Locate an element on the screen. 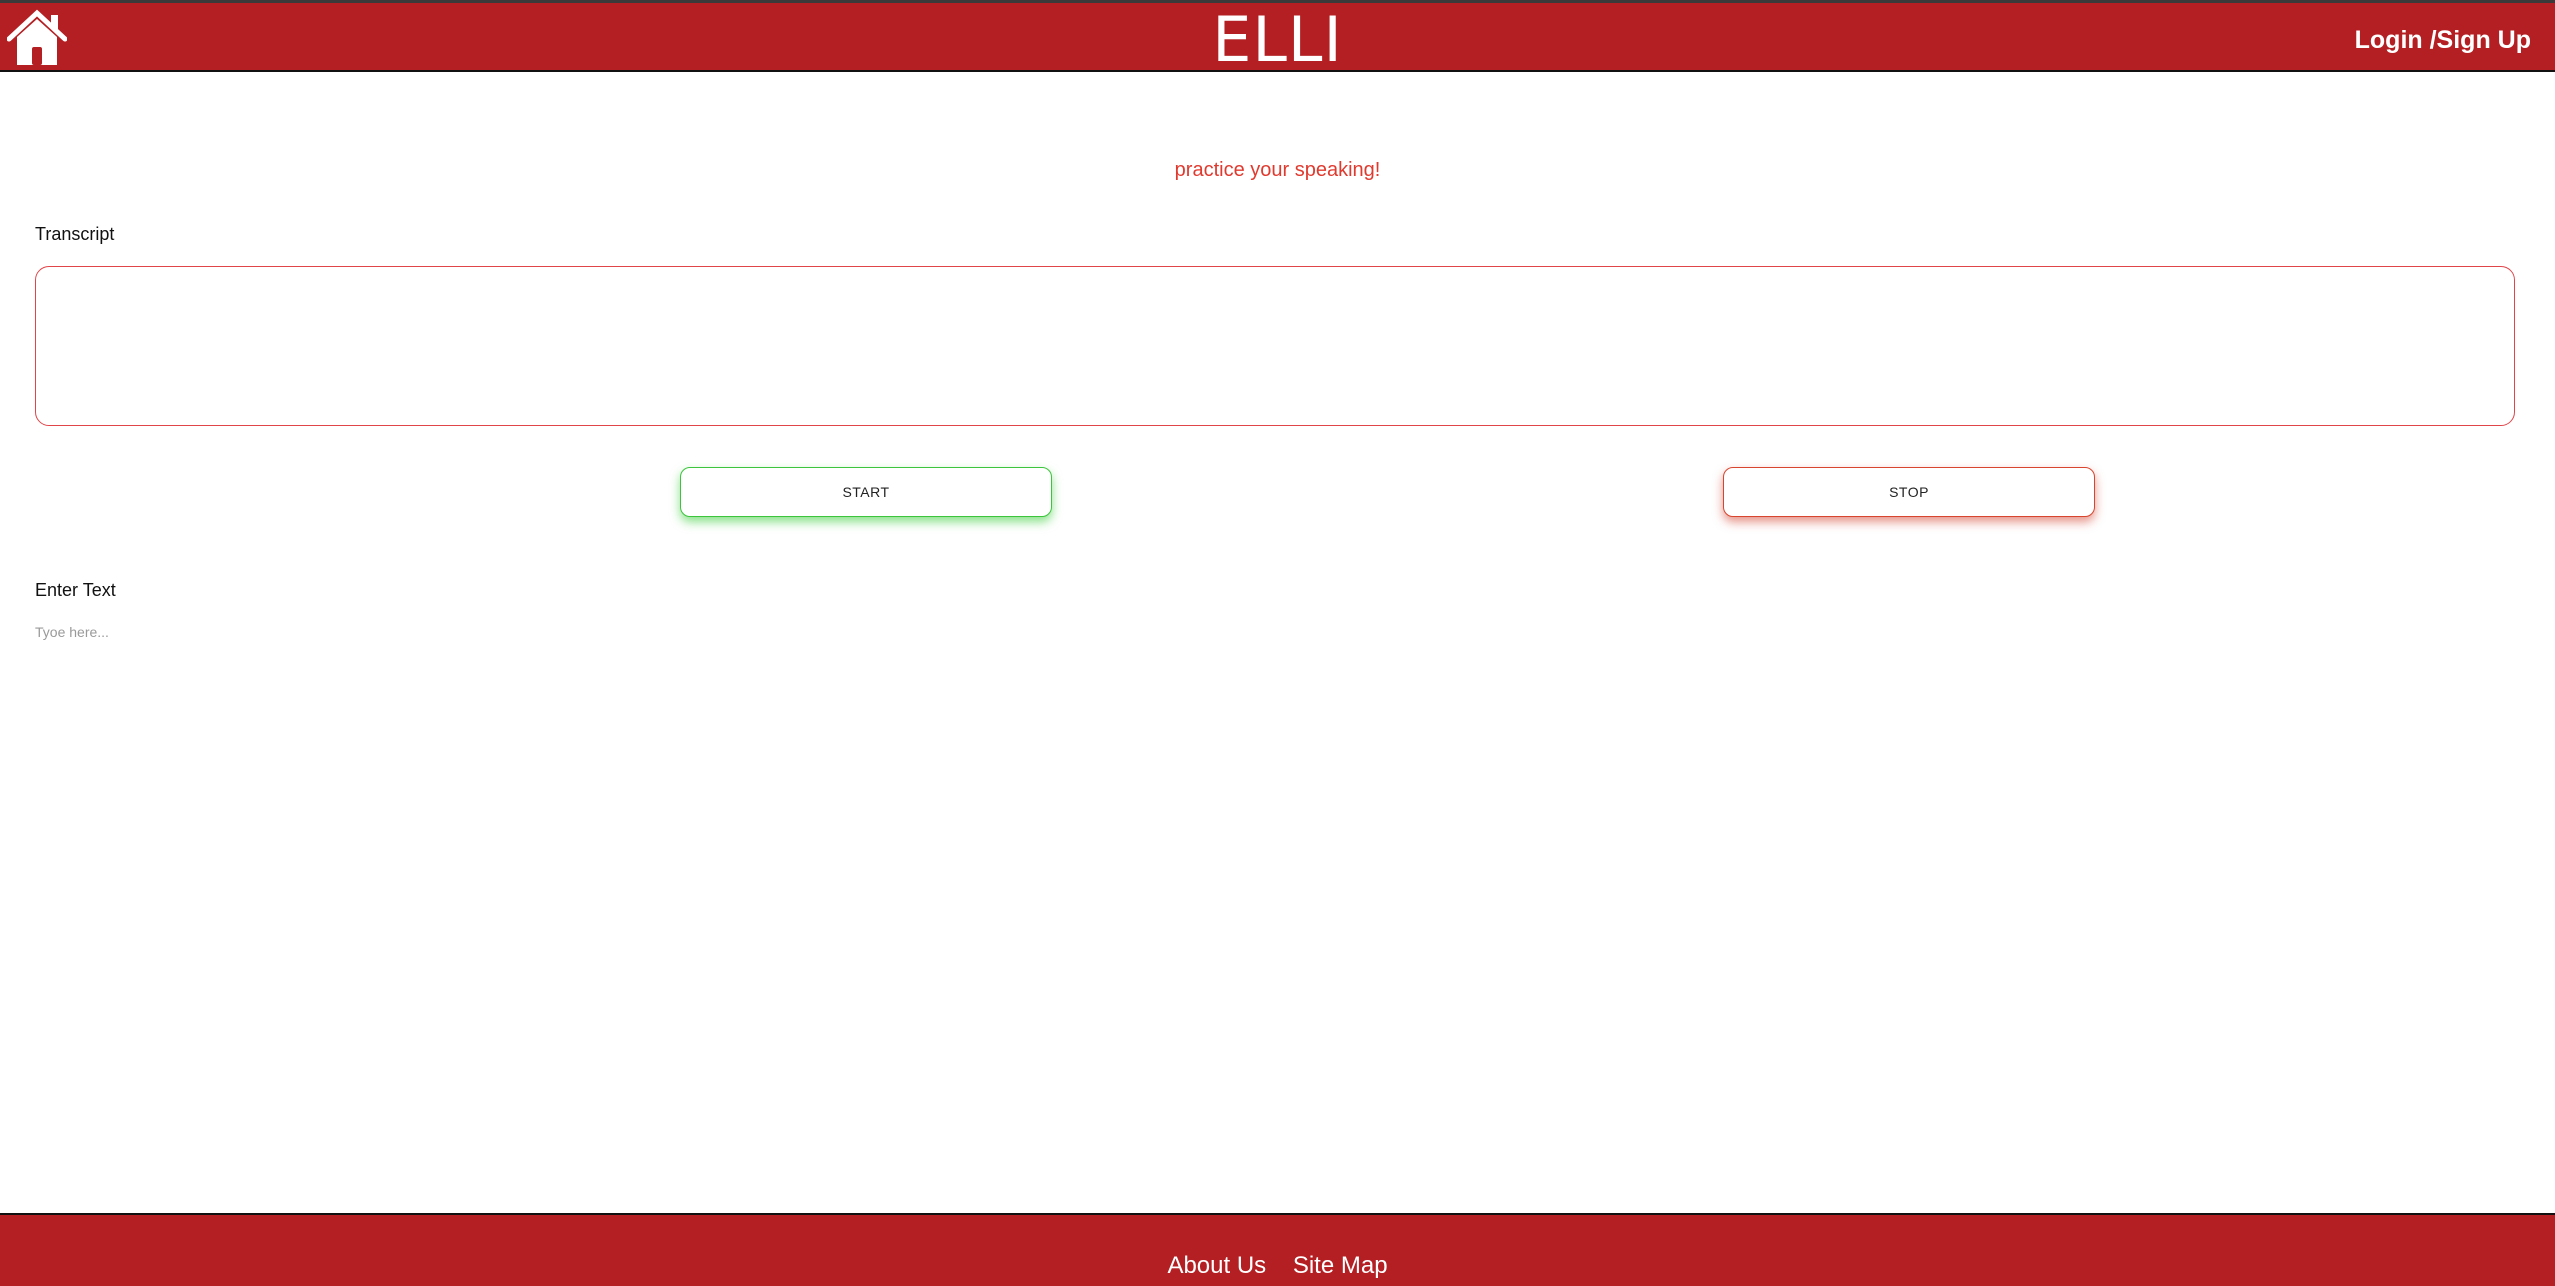  start-button: START is located at coordinates (866, 492).